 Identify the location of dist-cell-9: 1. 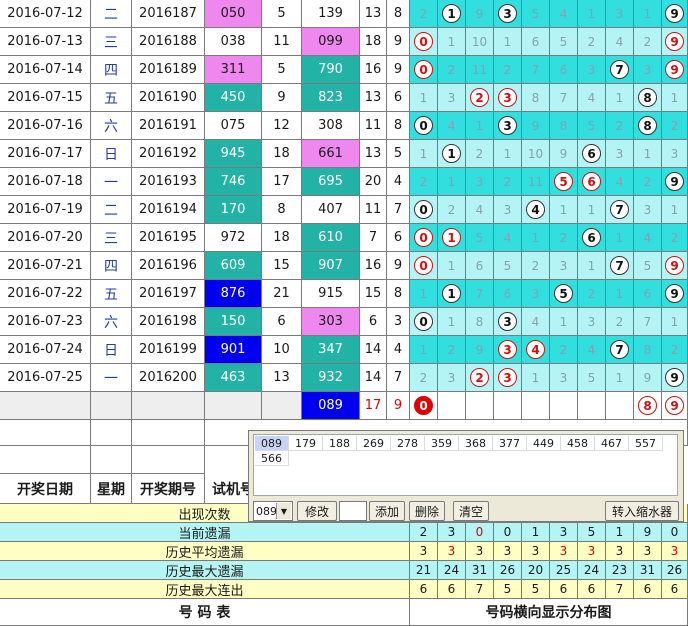
(675, 210).